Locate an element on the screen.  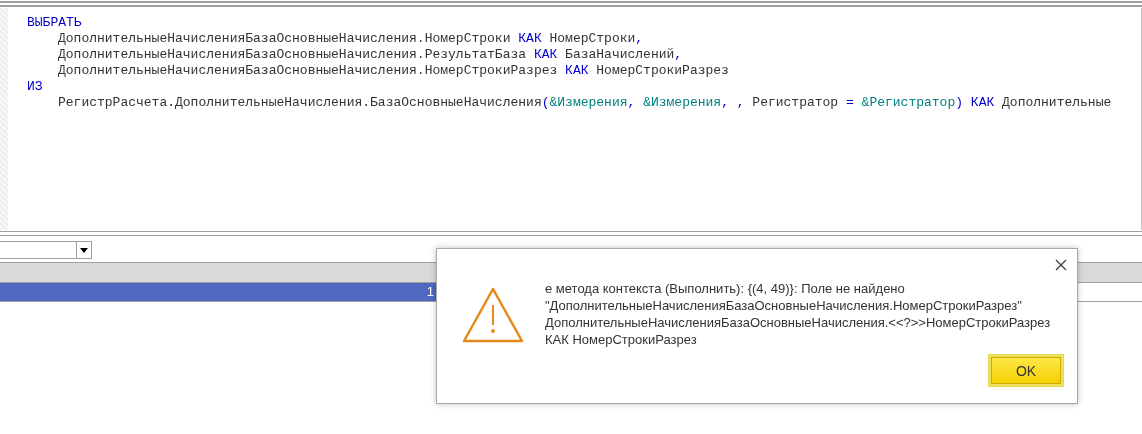
code-line: РегистрРасчета.ДополнительныеНачисления.БазаОсновныеНачисления(&Измерения, &Измерения, , Регистратор = &Регистратор) КАК Дополнительные is located at coordinates (585, 103).